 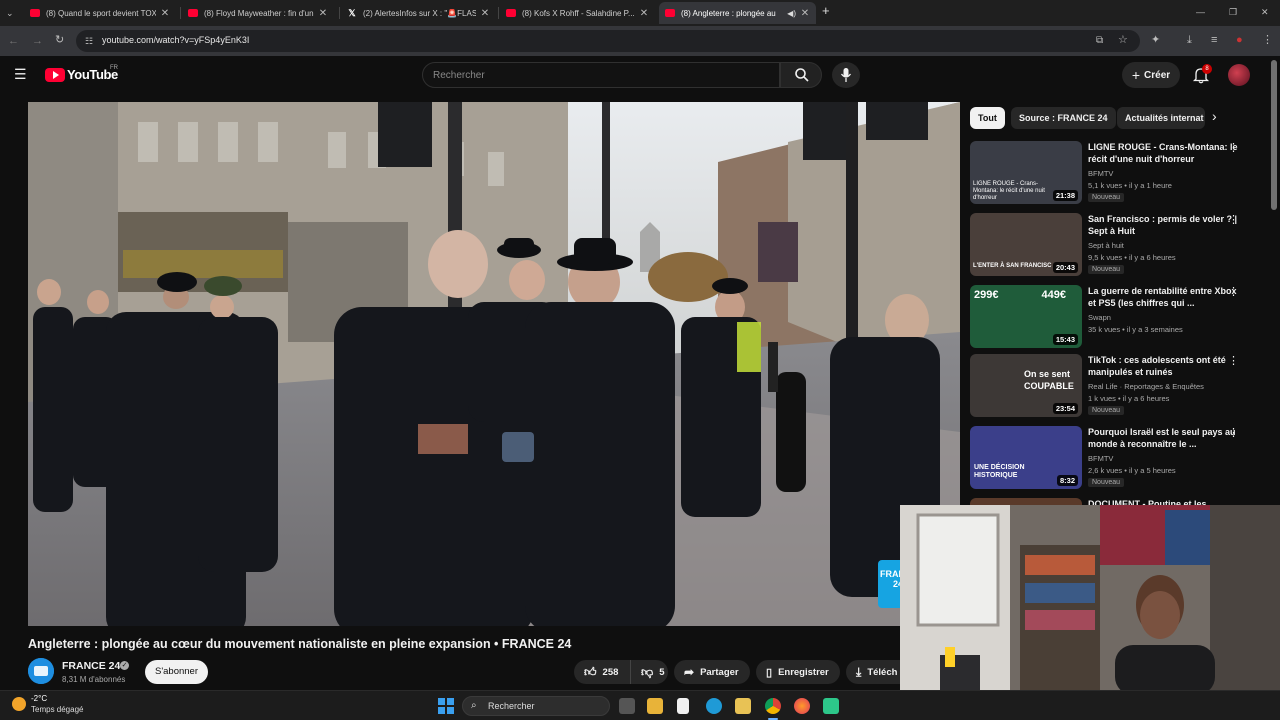 I want to click on video-thumbnail: On se sent COUPABLE 23:54, so click(x=1026, y=385).